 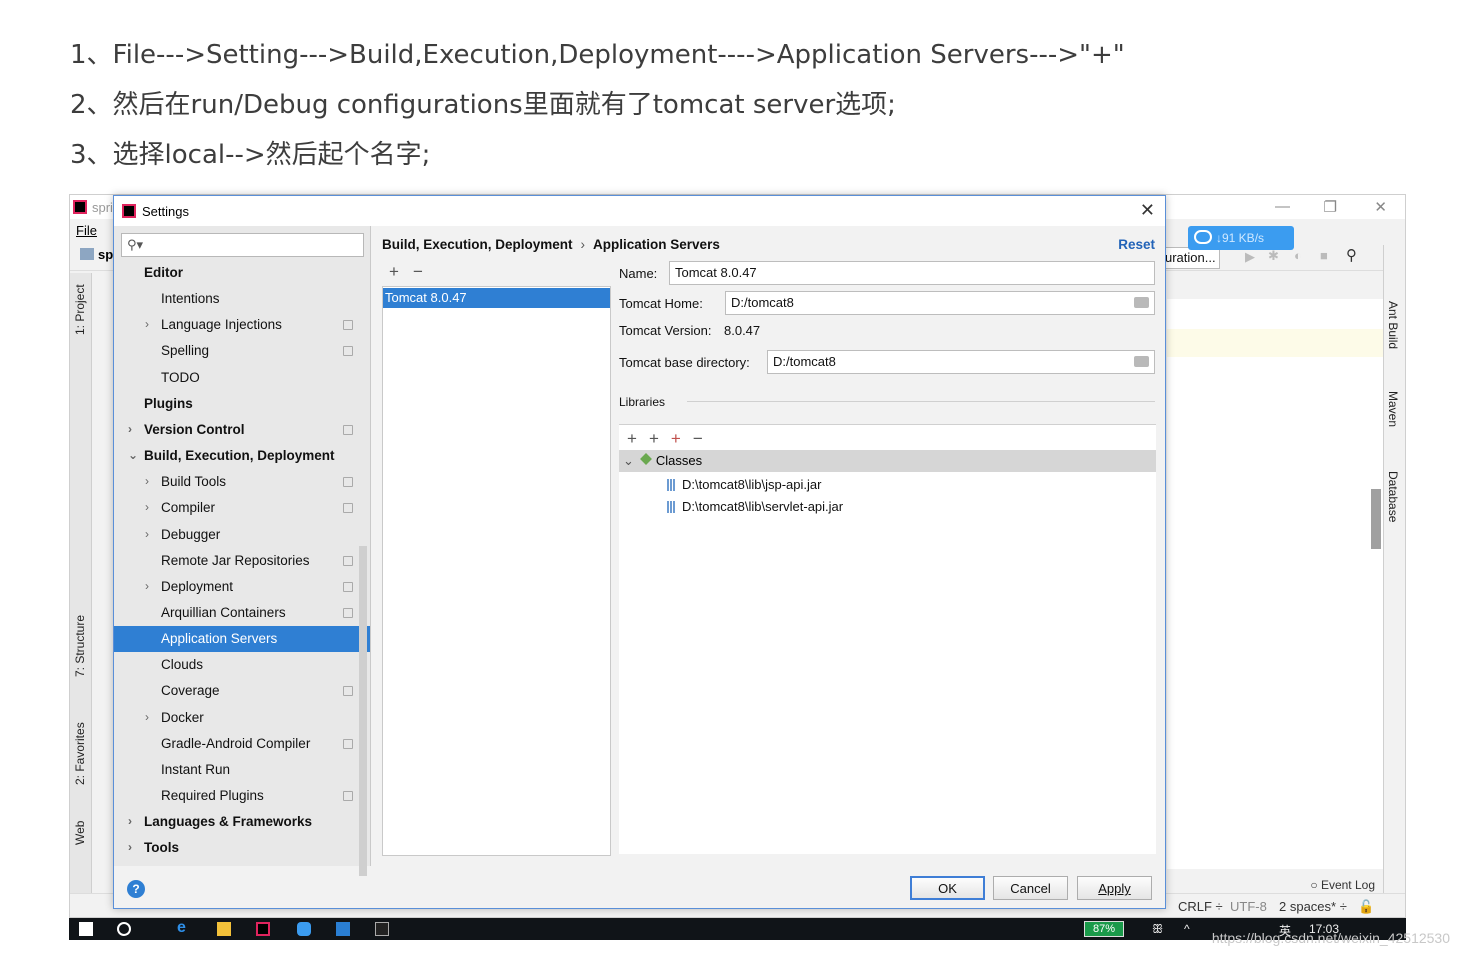 What do you see at coordinates (1393, 409) in the screenshot?
I see `tool-tab-maven: Maven` at bounding box center [1393, 409].